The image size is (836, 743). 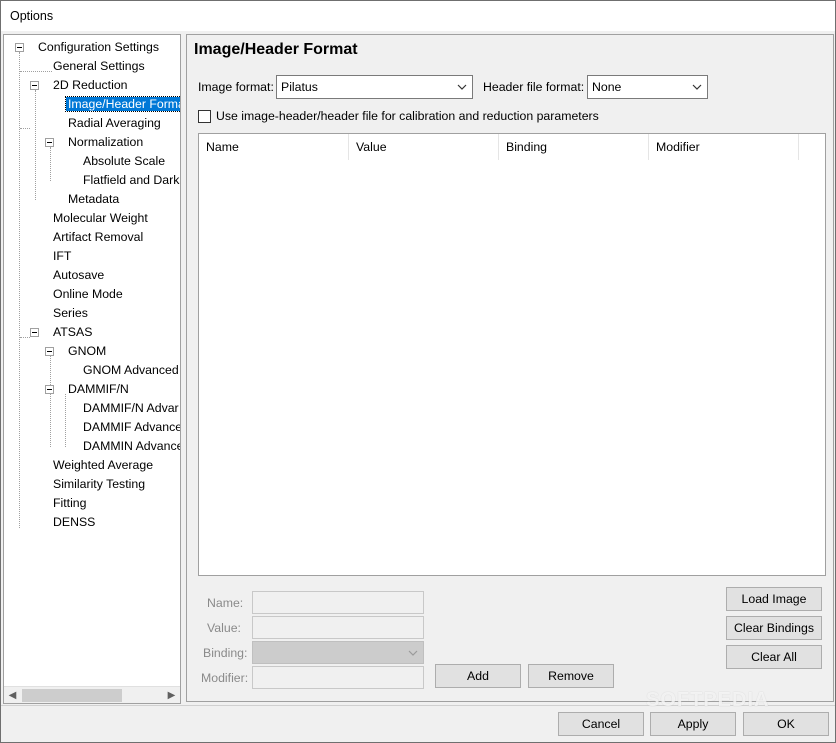 What do you see at coordinates (122, 104) in the screenshot?
I see `tree-item-image-header-format: Image/Header Forma` at bounding box center [122, 104].